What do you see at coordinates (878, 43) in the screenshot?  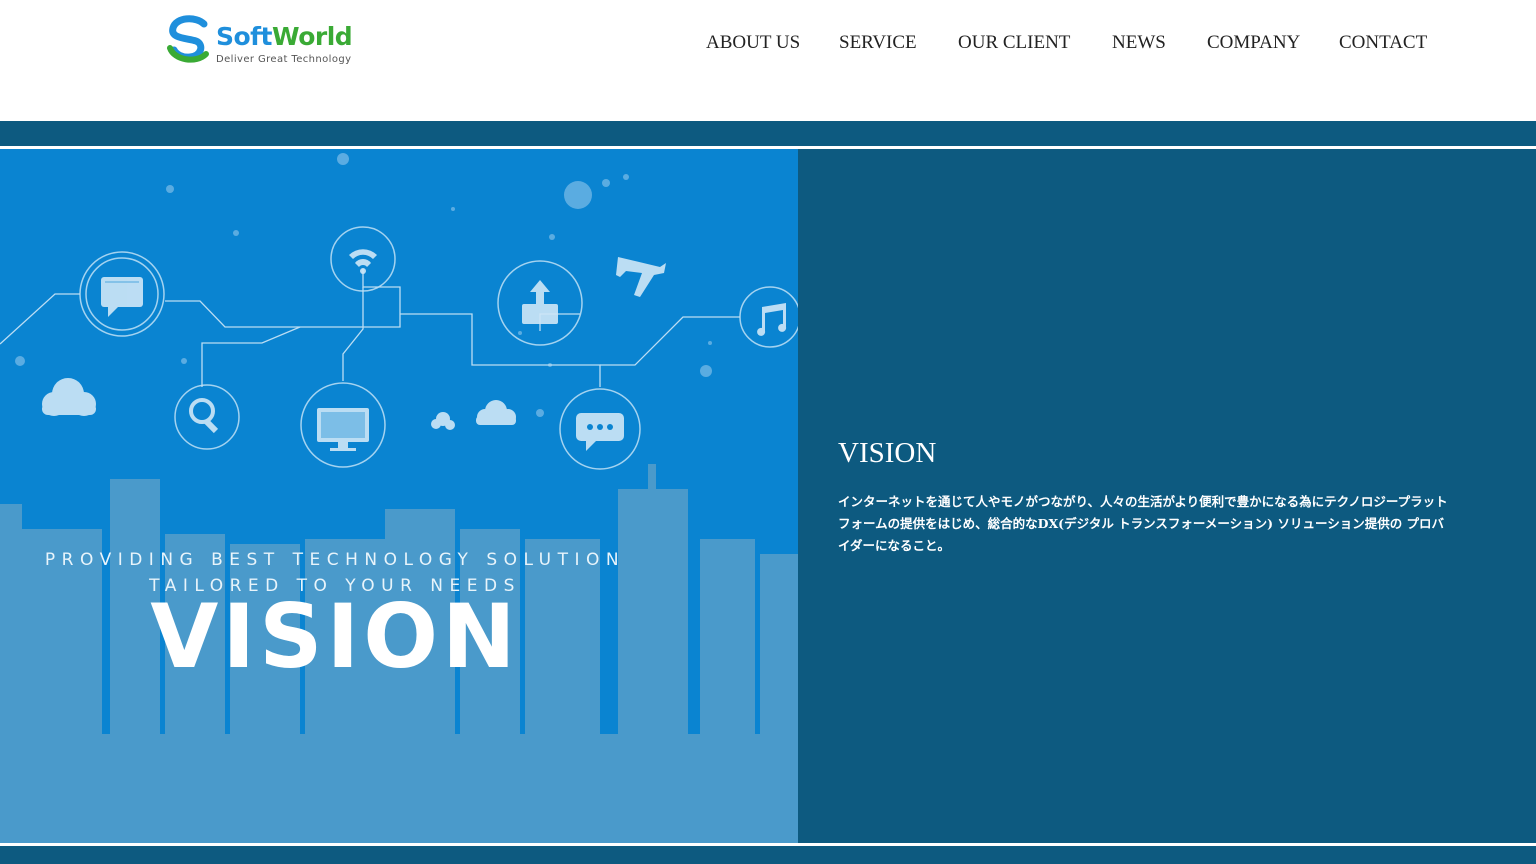 I see `nav-item-service: SERVICE` at bounding box center [878, 43].